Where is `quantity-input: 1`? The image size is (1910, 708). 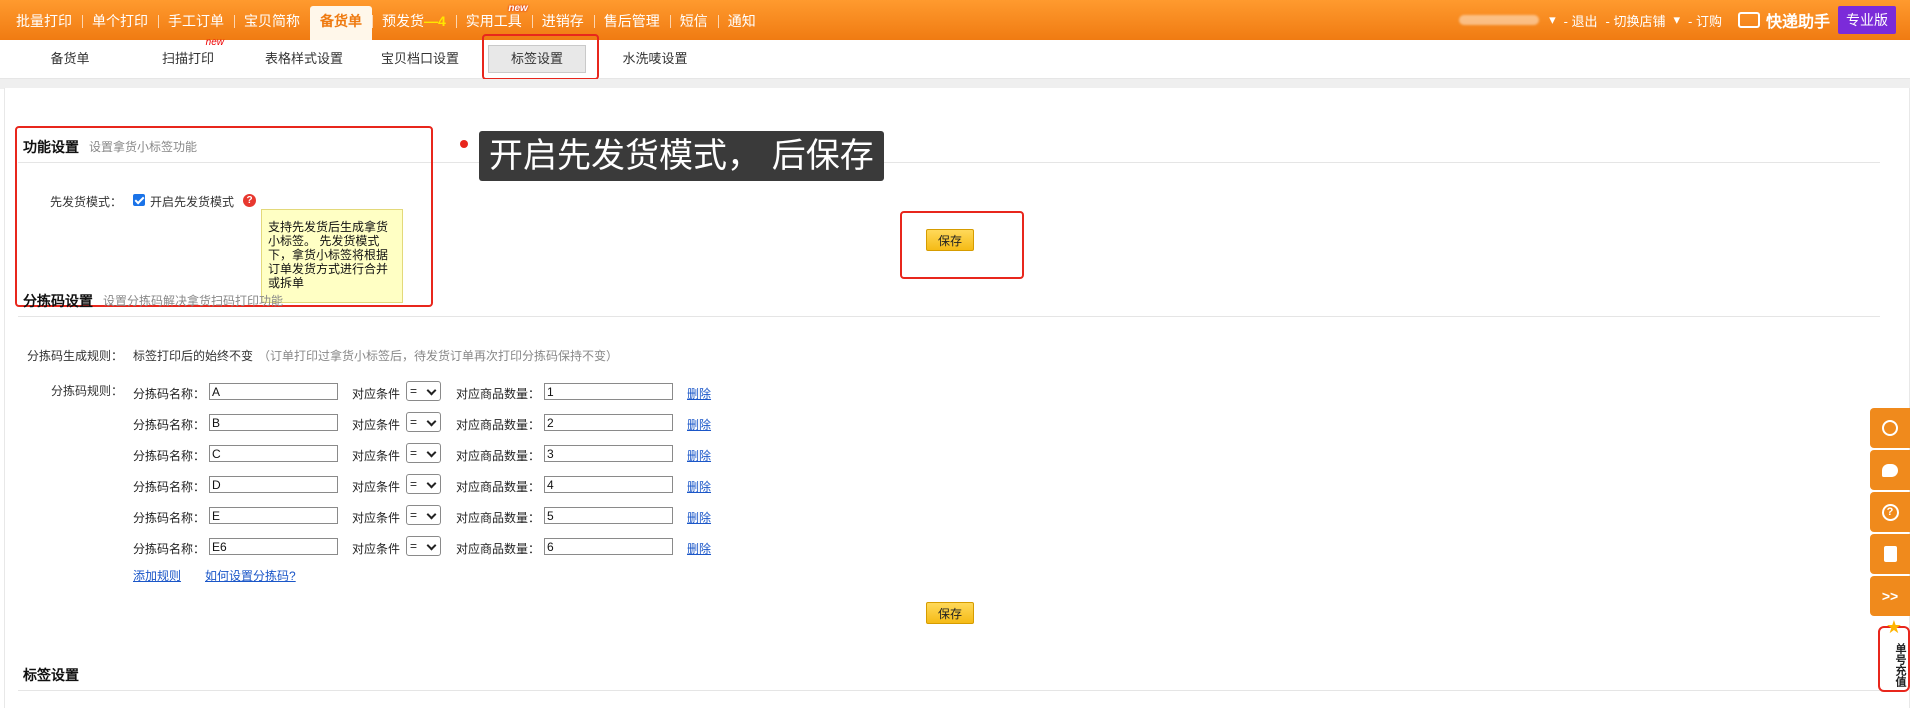
quantity-input: 1 is located at coordinates (608, 391).